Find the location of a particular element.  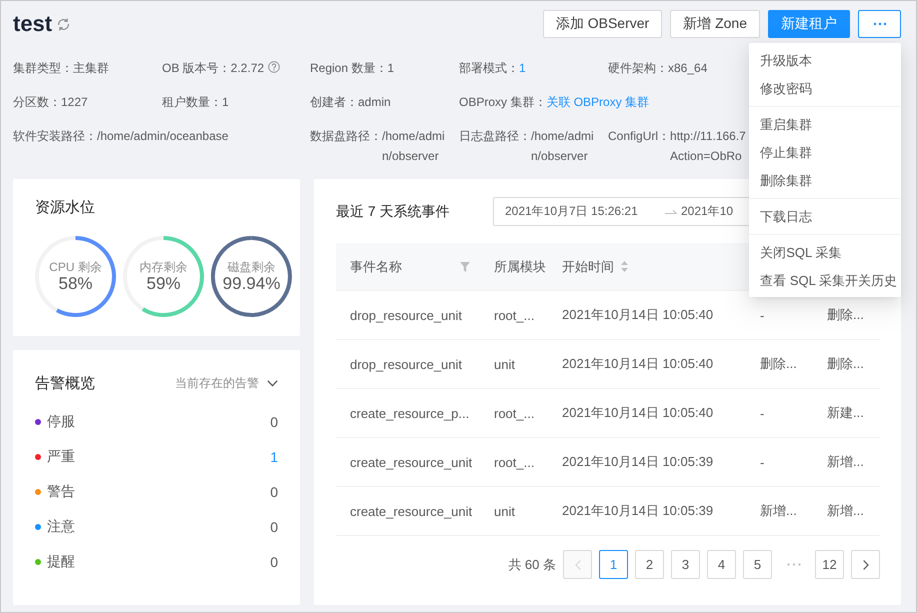

ellipsis-icon is located at coordinates (879, 24).